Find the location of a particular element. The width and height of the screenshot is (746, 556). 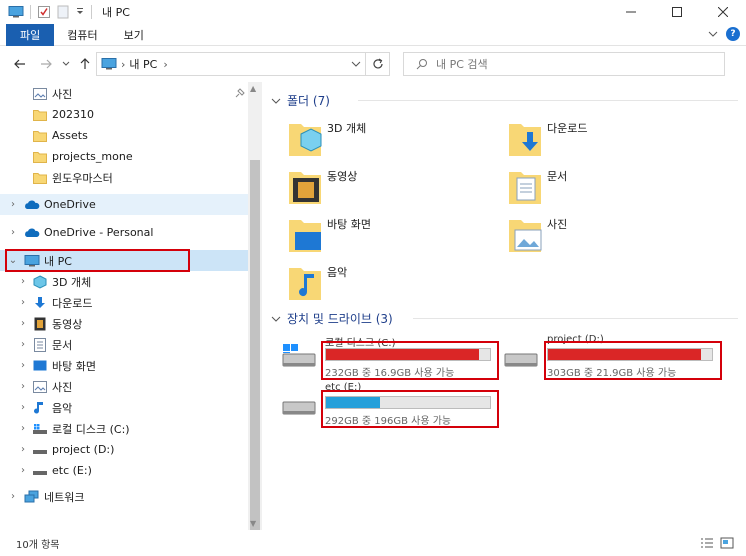

close-icon is located at coordinates (723, 12).